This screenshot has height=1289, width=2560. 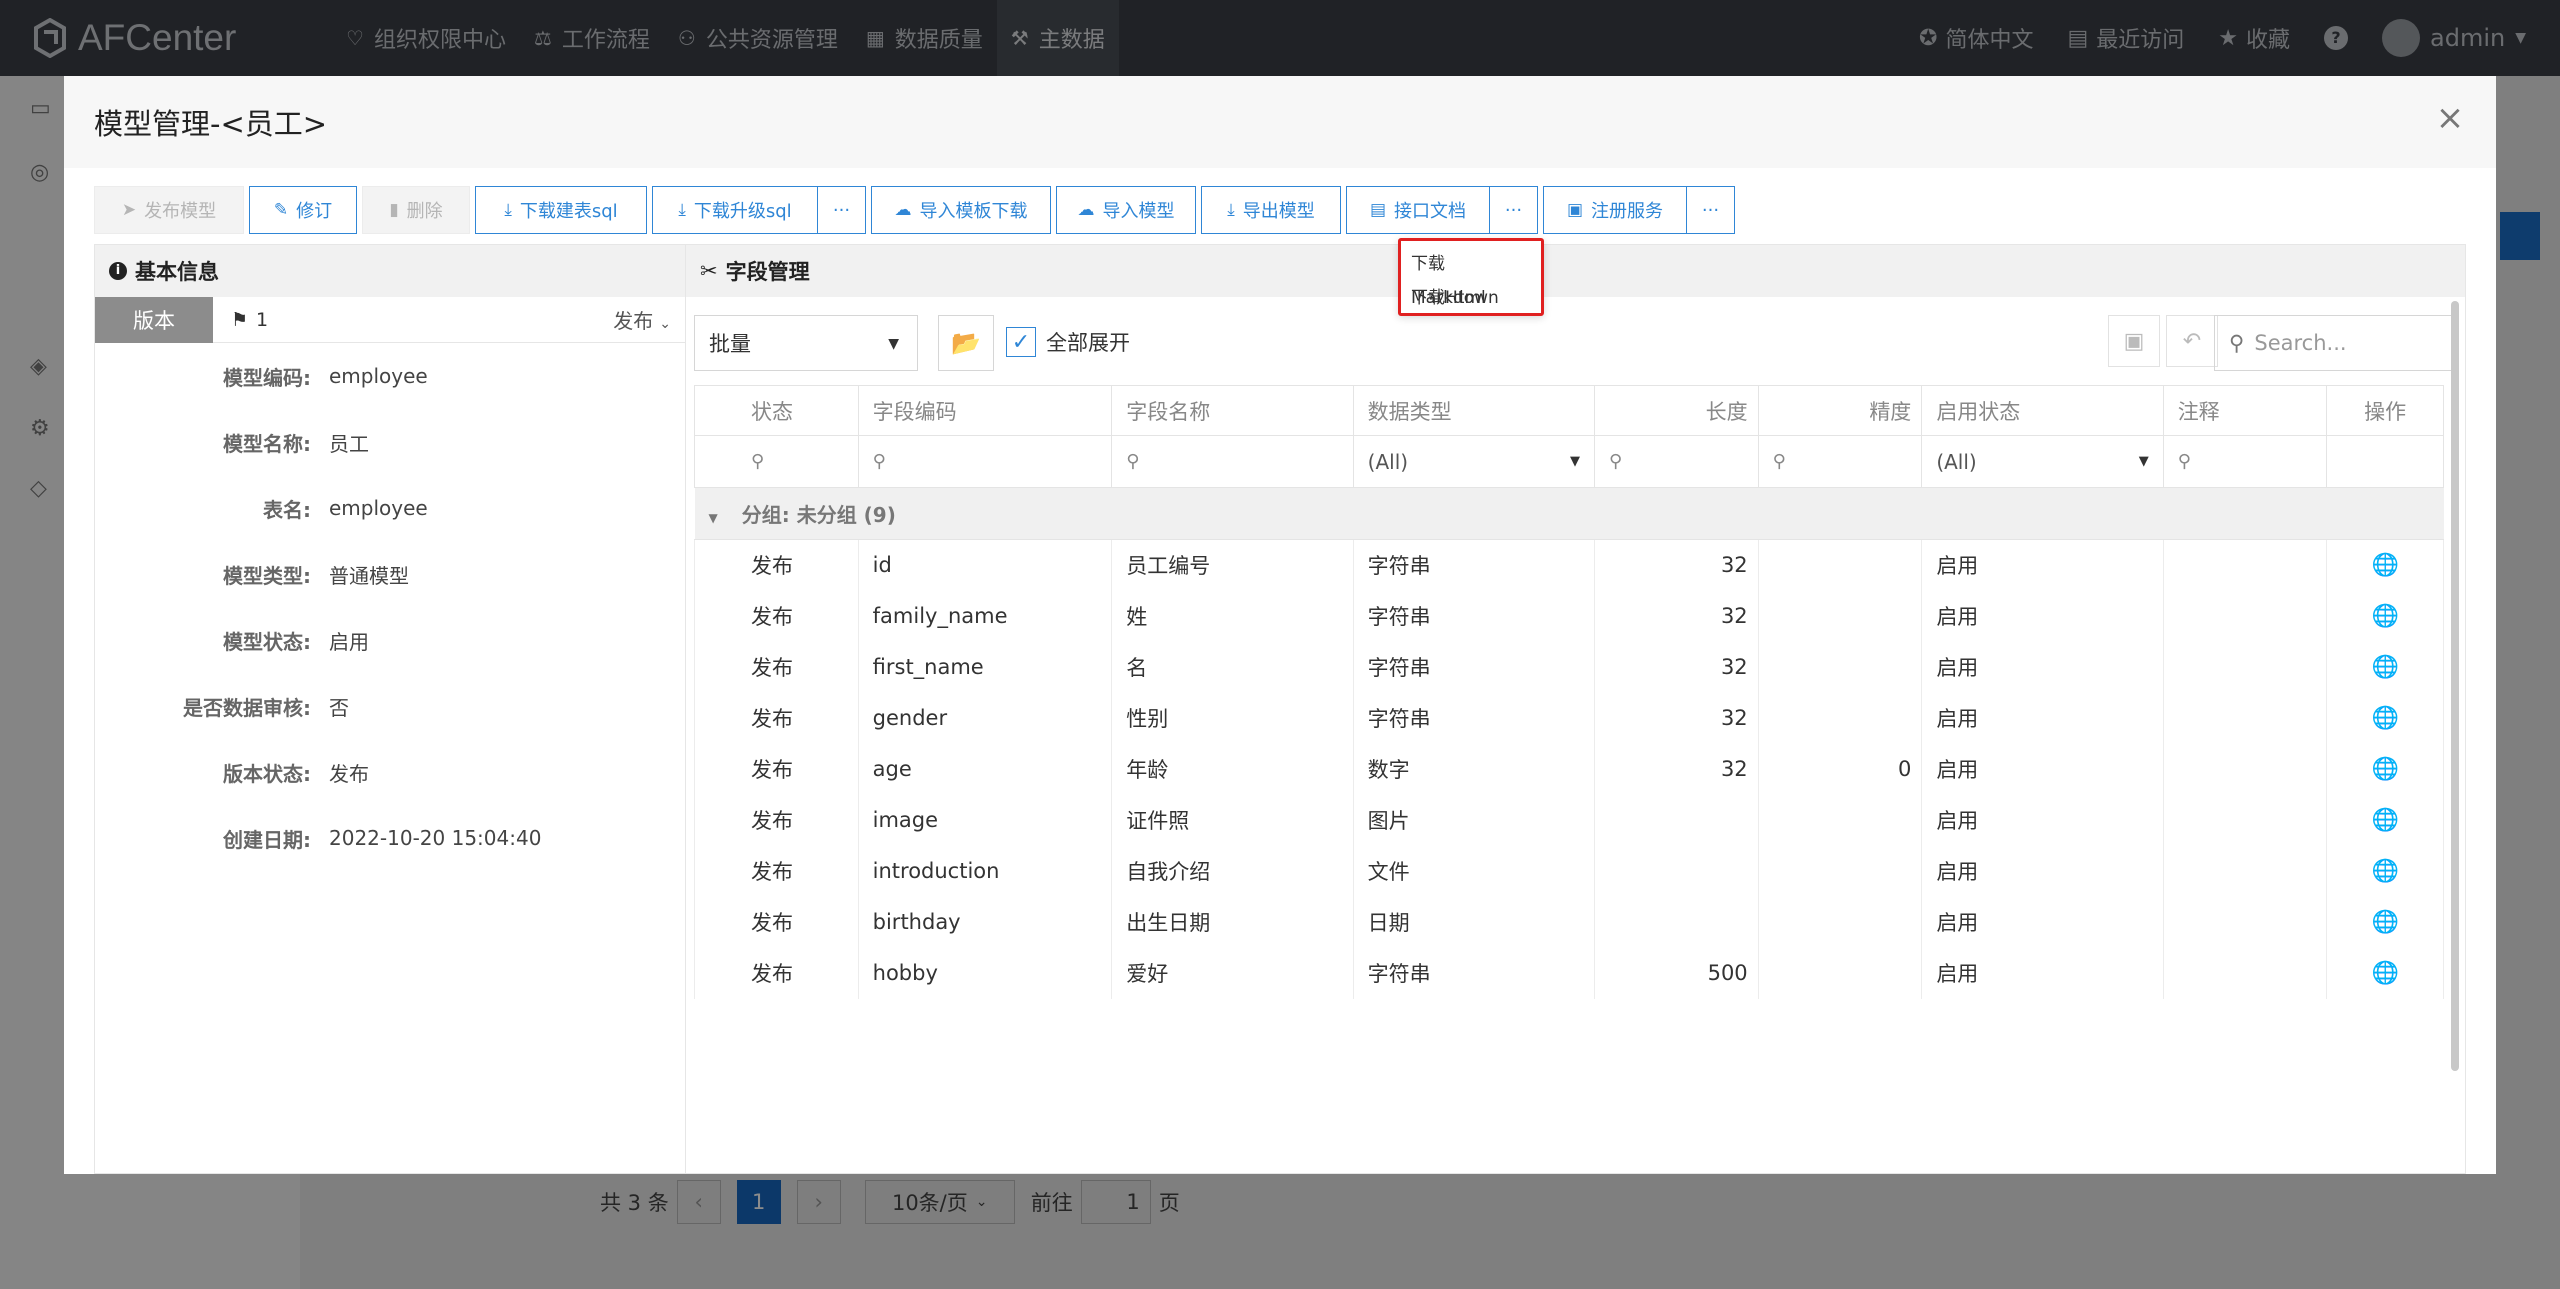 What do you see at coordinates (1569, 769) in the screenshot?
I see `table-row: 发布 age 年龄 数字 32 0 启用 🌐` at bounding box center [1569, 769].